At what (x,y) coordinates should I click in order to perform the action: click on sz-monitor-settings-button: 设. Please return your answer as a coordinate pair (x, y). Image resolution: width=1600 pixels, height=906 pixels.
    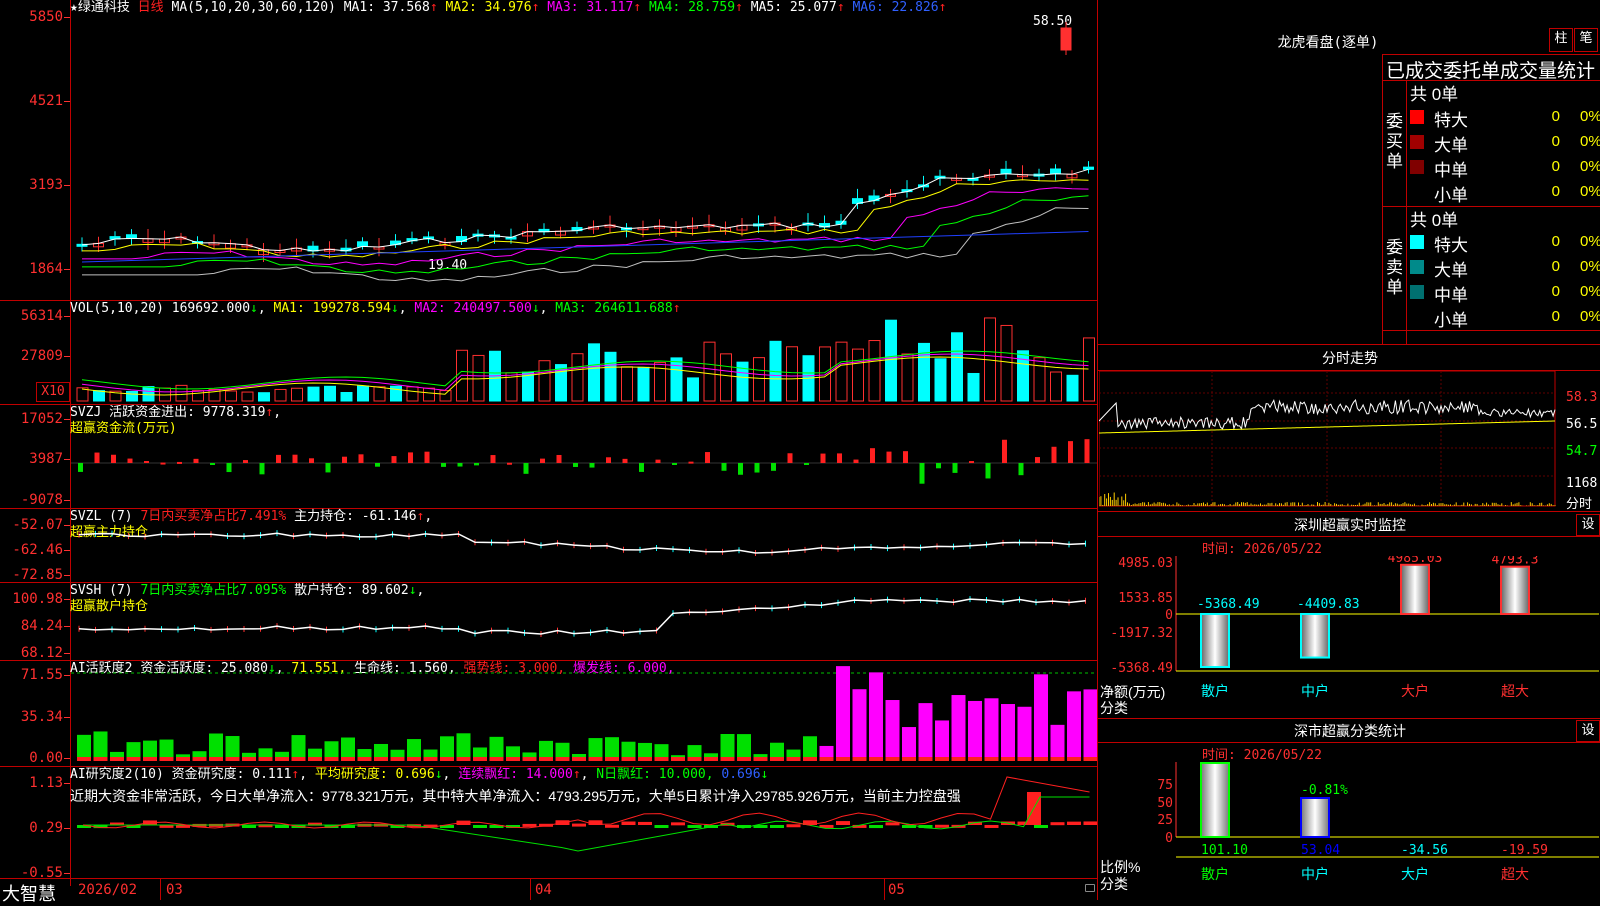
    Looking at the image, I should click on (1588, 525).